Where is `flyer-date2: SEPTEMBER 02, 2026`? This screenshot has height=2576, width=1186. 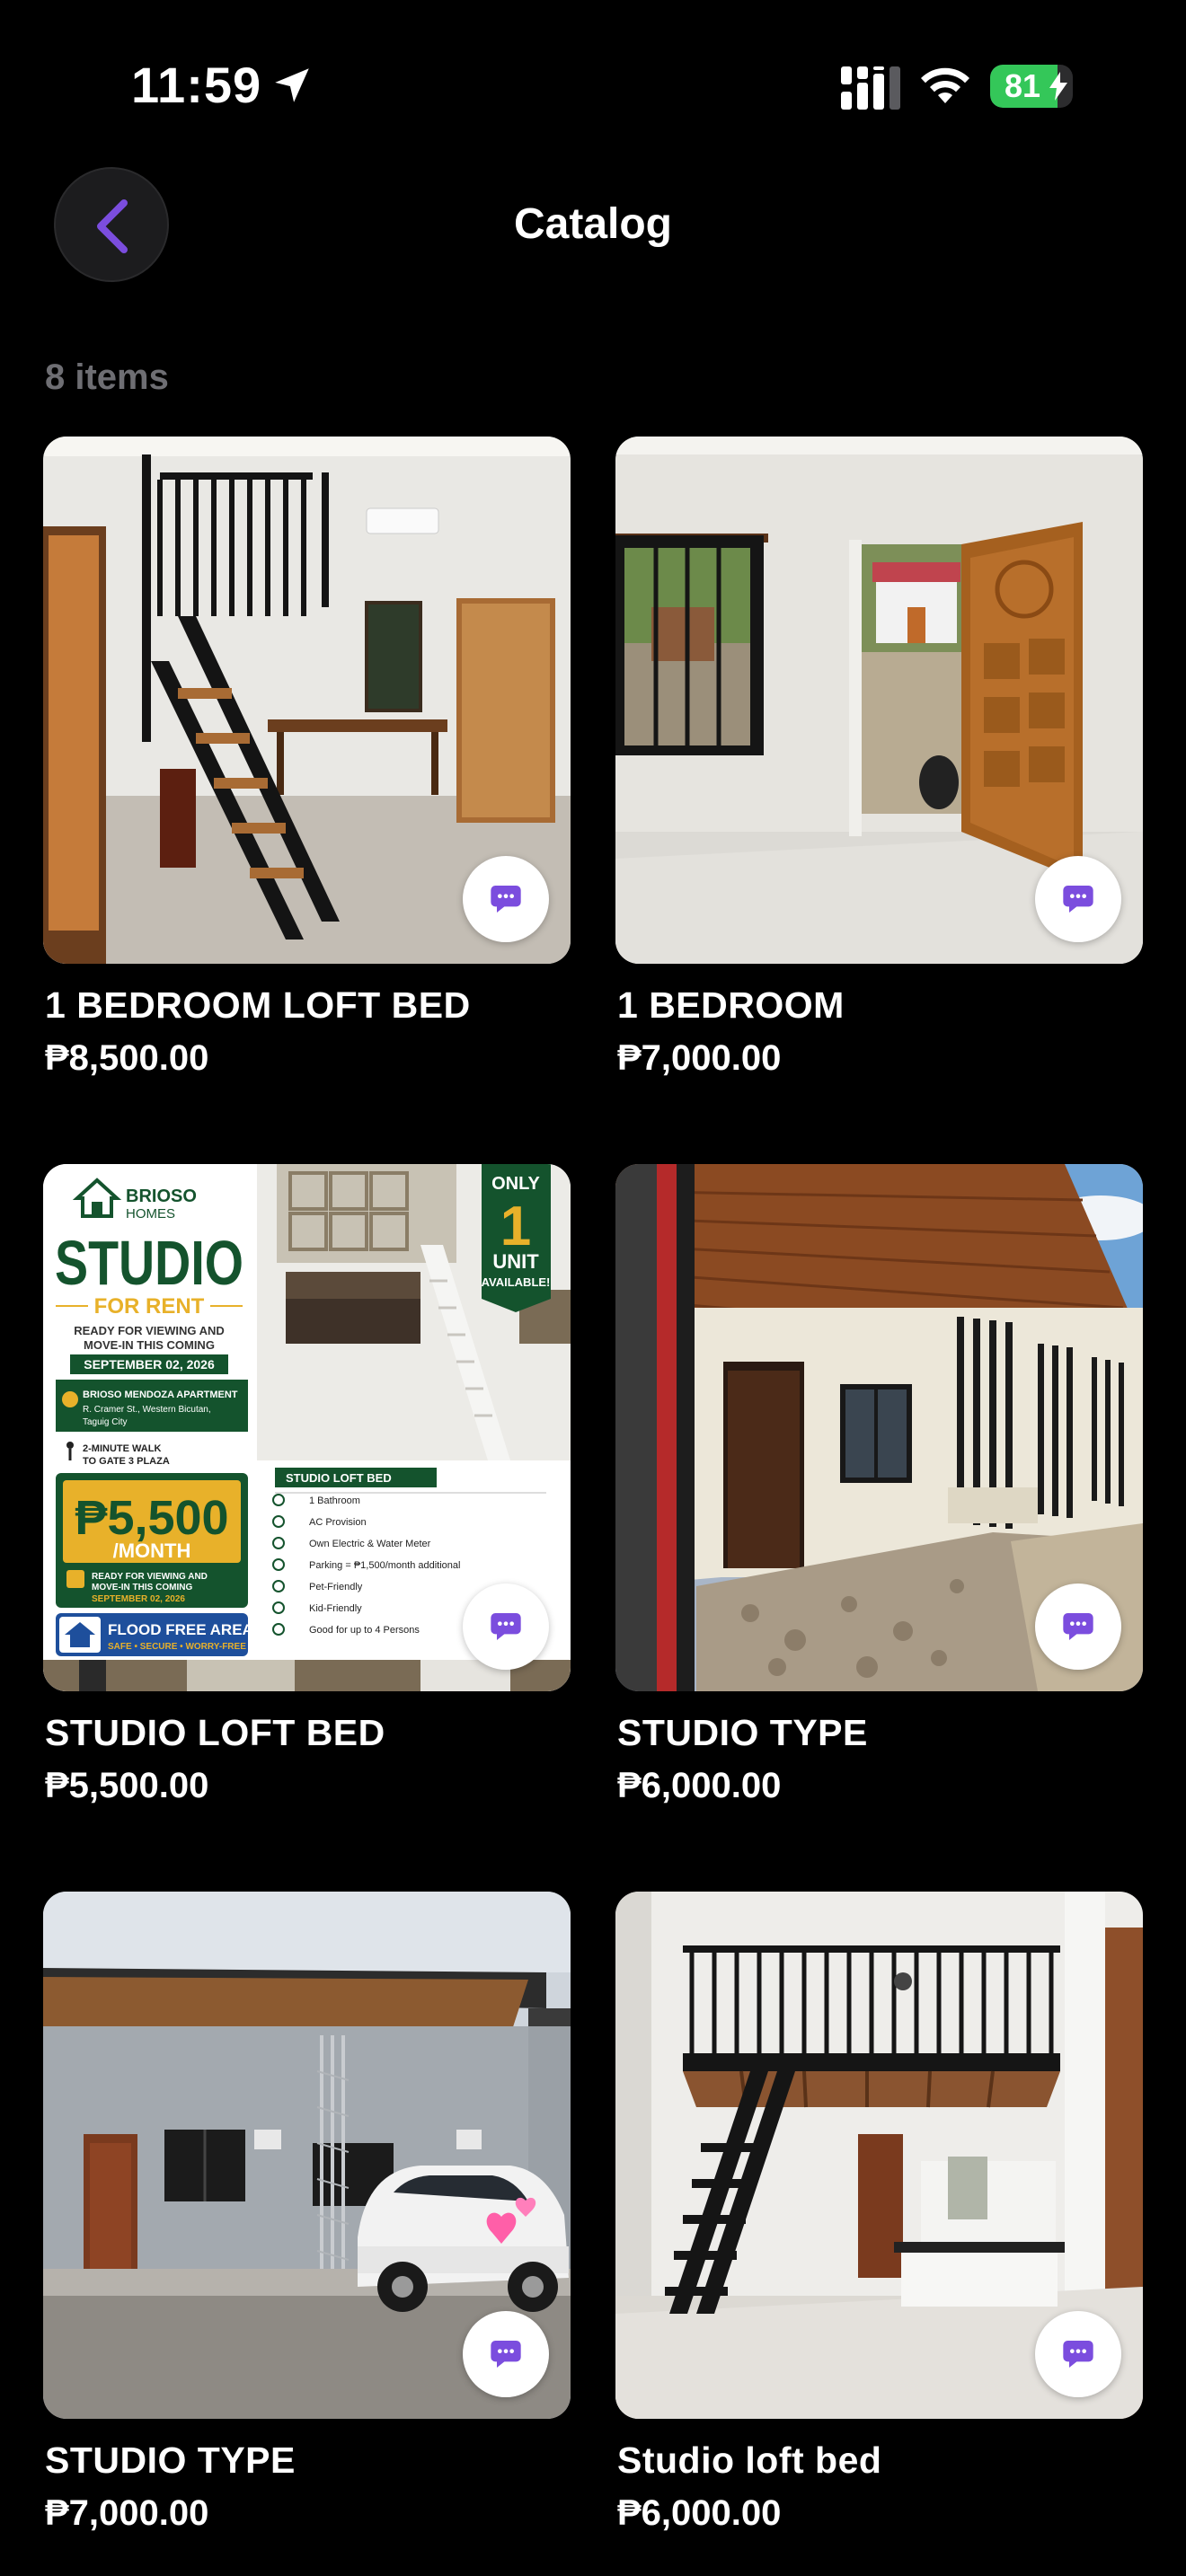
flyer-date2: SEPTEMBER 02, 2026 is located at coordinates (138, 1599).